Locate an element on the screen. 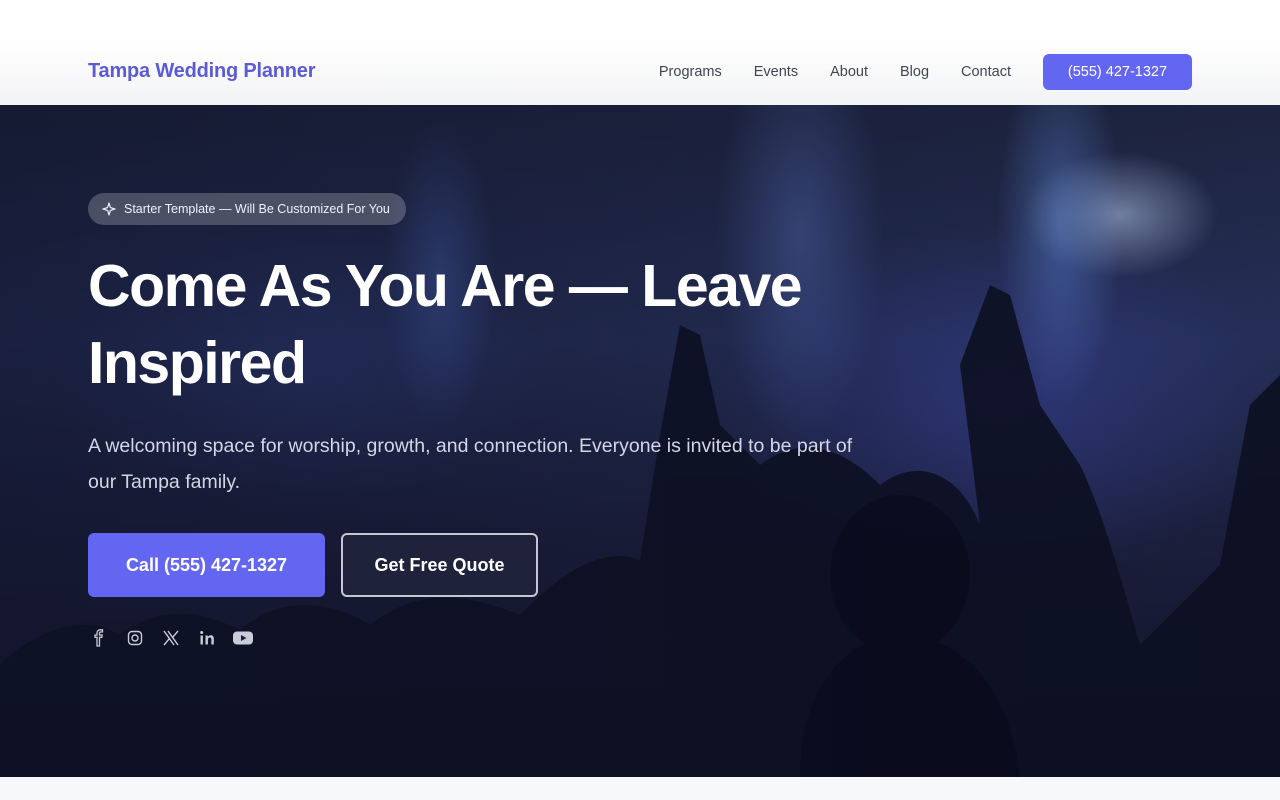 The height and width of the screenshot is (800, 1280). facebook-icon is located at coordinates (99, 638).